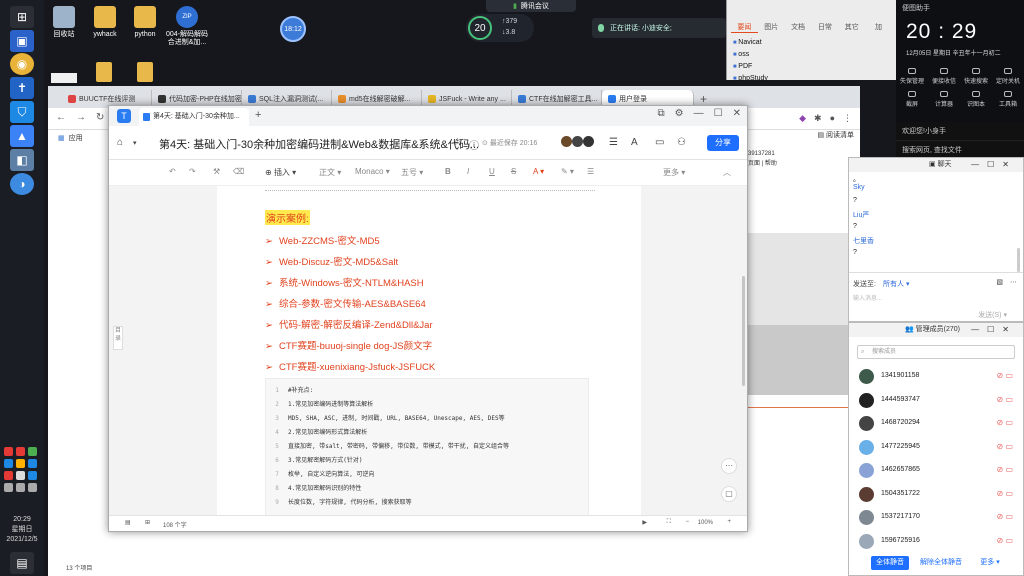 The image size is (1024, 576). Describe the element at coordinates (513, 171) in the screenshot. I see `strikethrough-icon: S` at that location.